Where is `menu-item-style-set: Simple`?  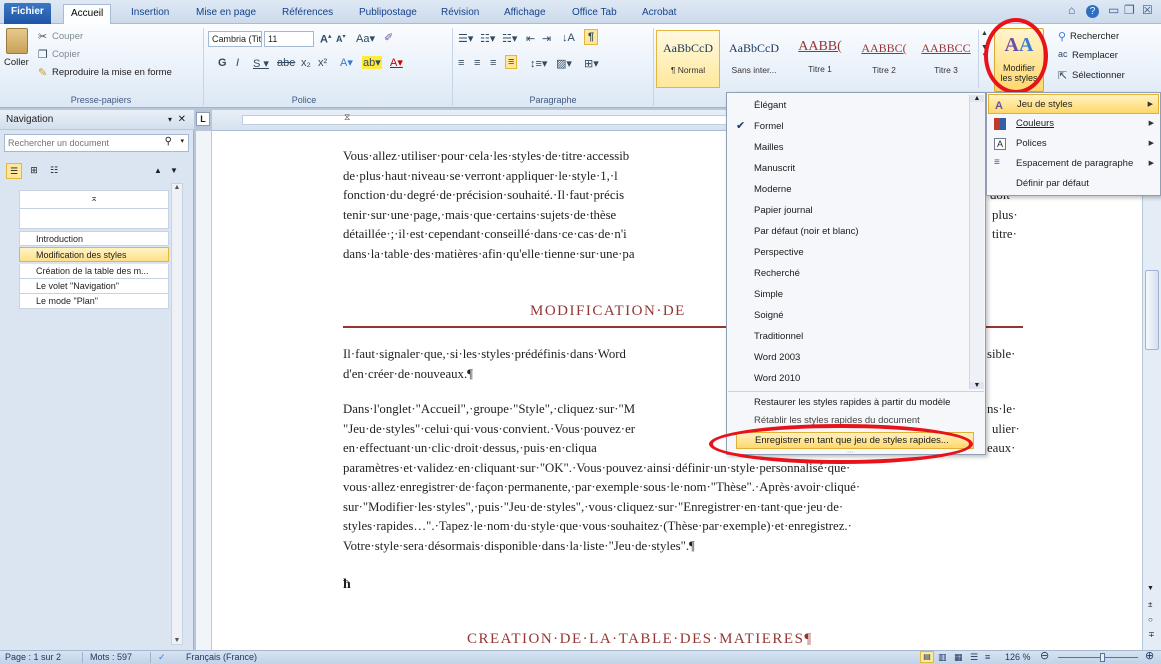
menu-item-style-set: Simple is located at coordinates (848, 294).